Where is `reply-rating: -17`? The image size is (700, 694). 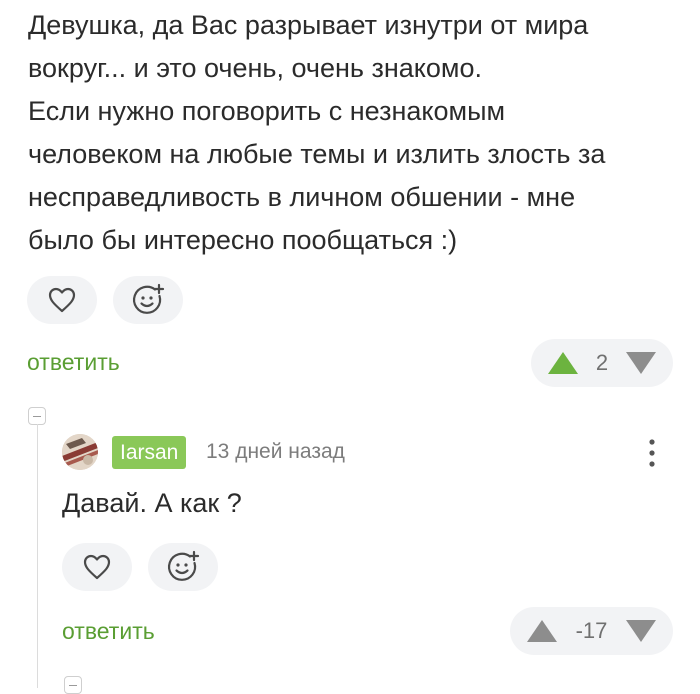
reply-rating: -17 is located at coordinates (591, 631).